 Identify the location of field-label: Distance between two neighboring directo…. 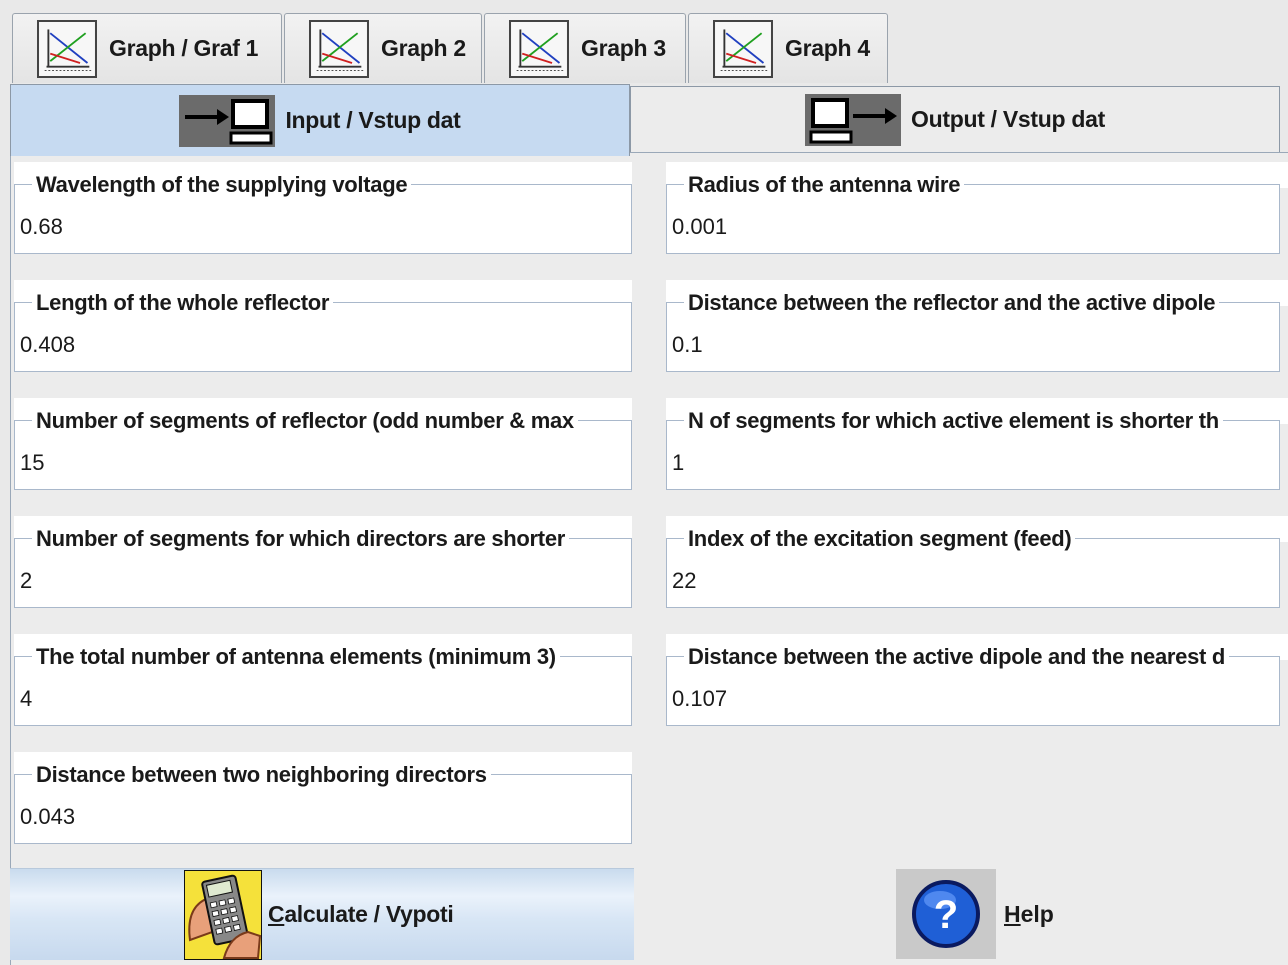
(261, 775).